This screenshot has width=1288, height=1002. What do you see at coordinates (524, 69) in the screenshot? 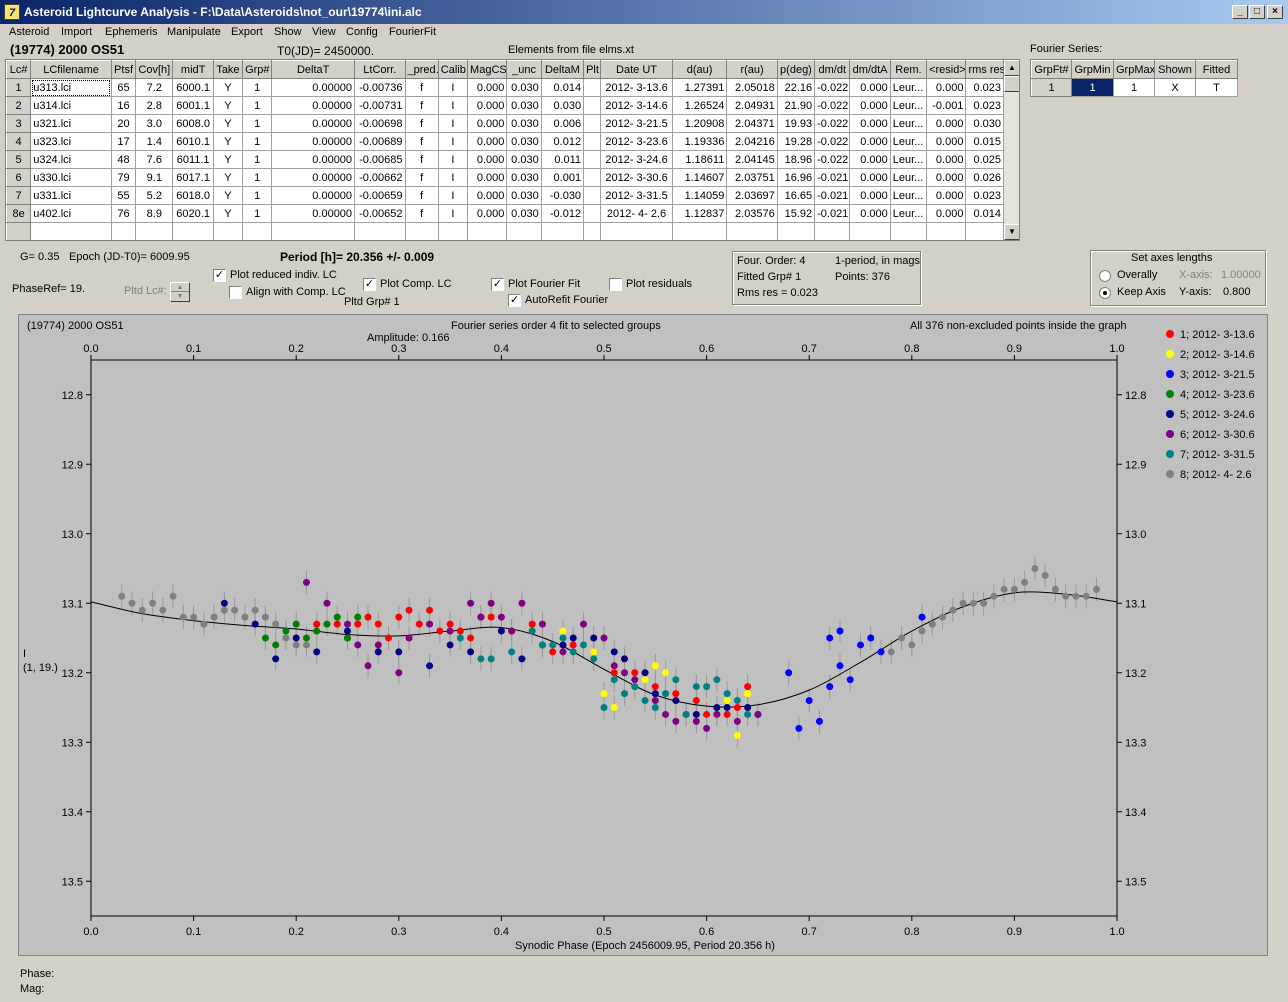
I see `col-header: _unc` at bounding box center [524, 69].